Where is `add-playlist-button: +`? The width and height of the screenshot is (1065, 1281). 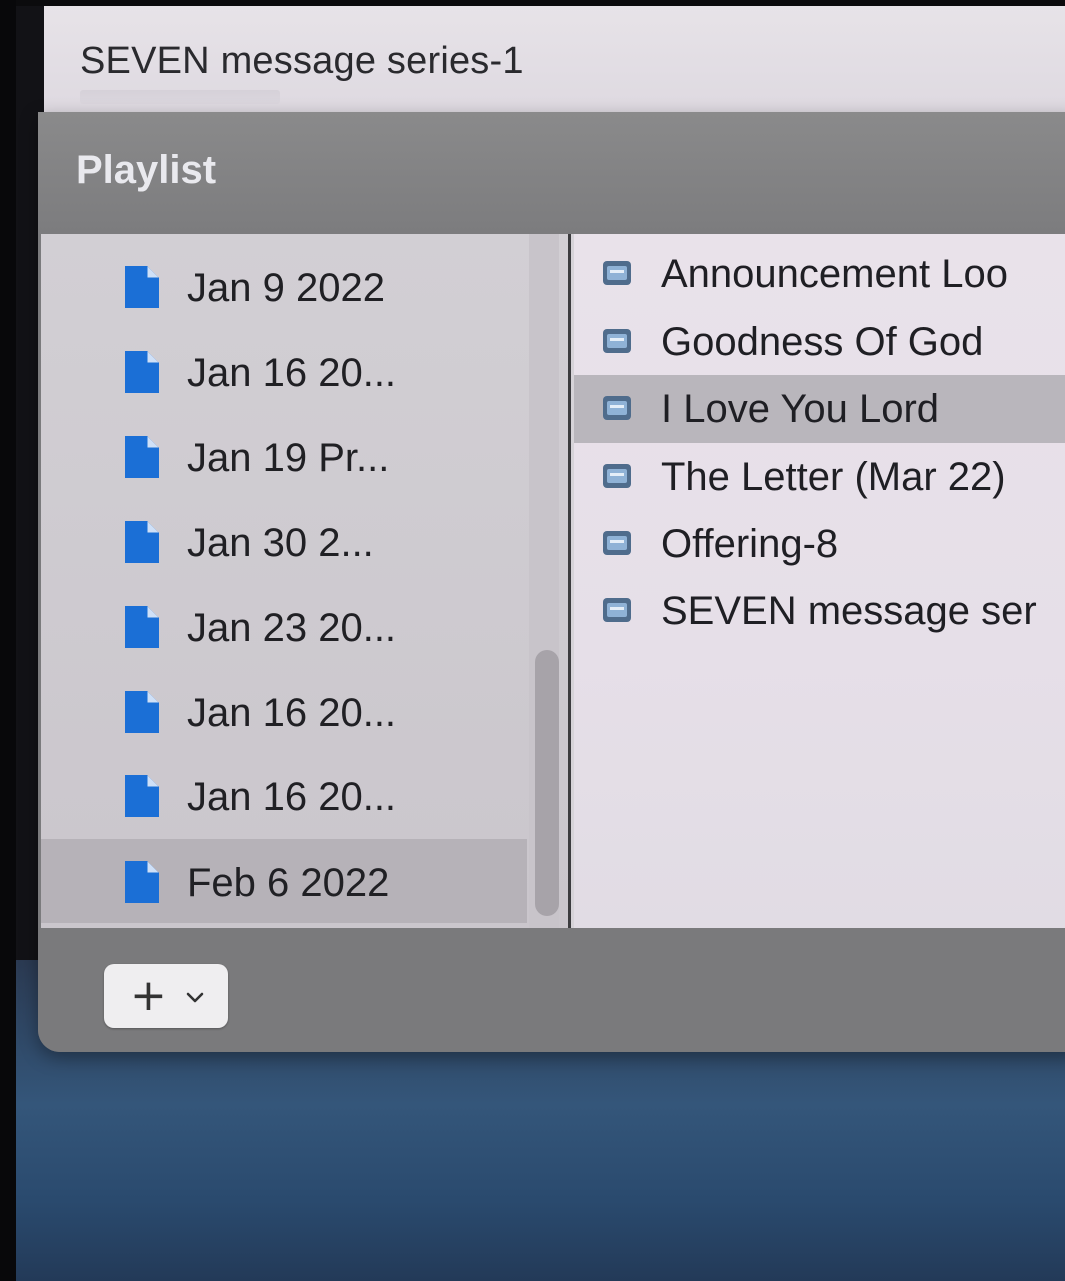 add-playlist-button: + is located at coordinates (166, 996).